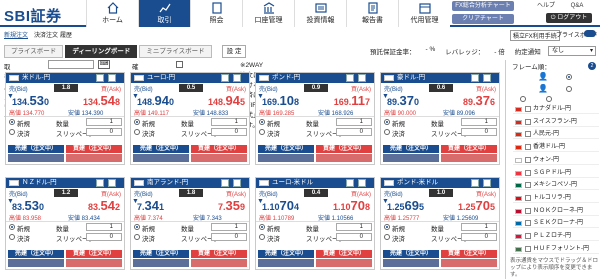  Describe the element at coordinates (590, 33) in the screenshot. I see `priceboard-toggle` at that location.